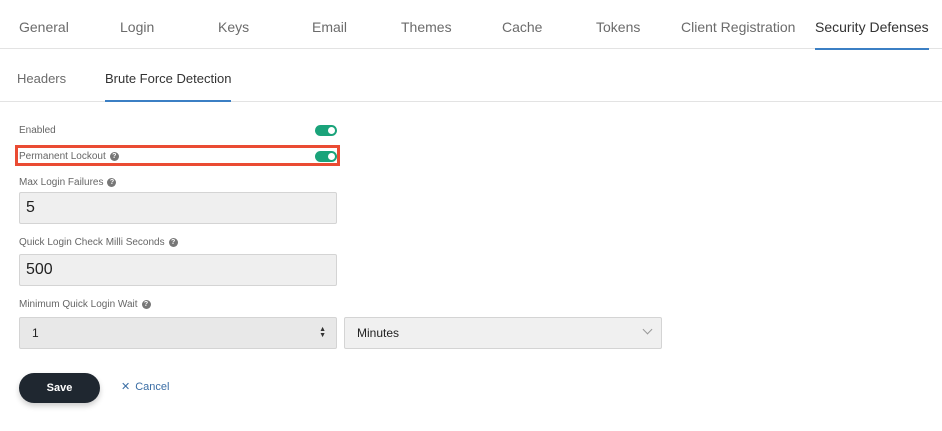 The width and height of the screenshot is (942, 431). Describe the element at coordinates (178, 333) in the screenshot. I see `min-quick-login-wait-stepper: 1 ▲ ▼` at that location.